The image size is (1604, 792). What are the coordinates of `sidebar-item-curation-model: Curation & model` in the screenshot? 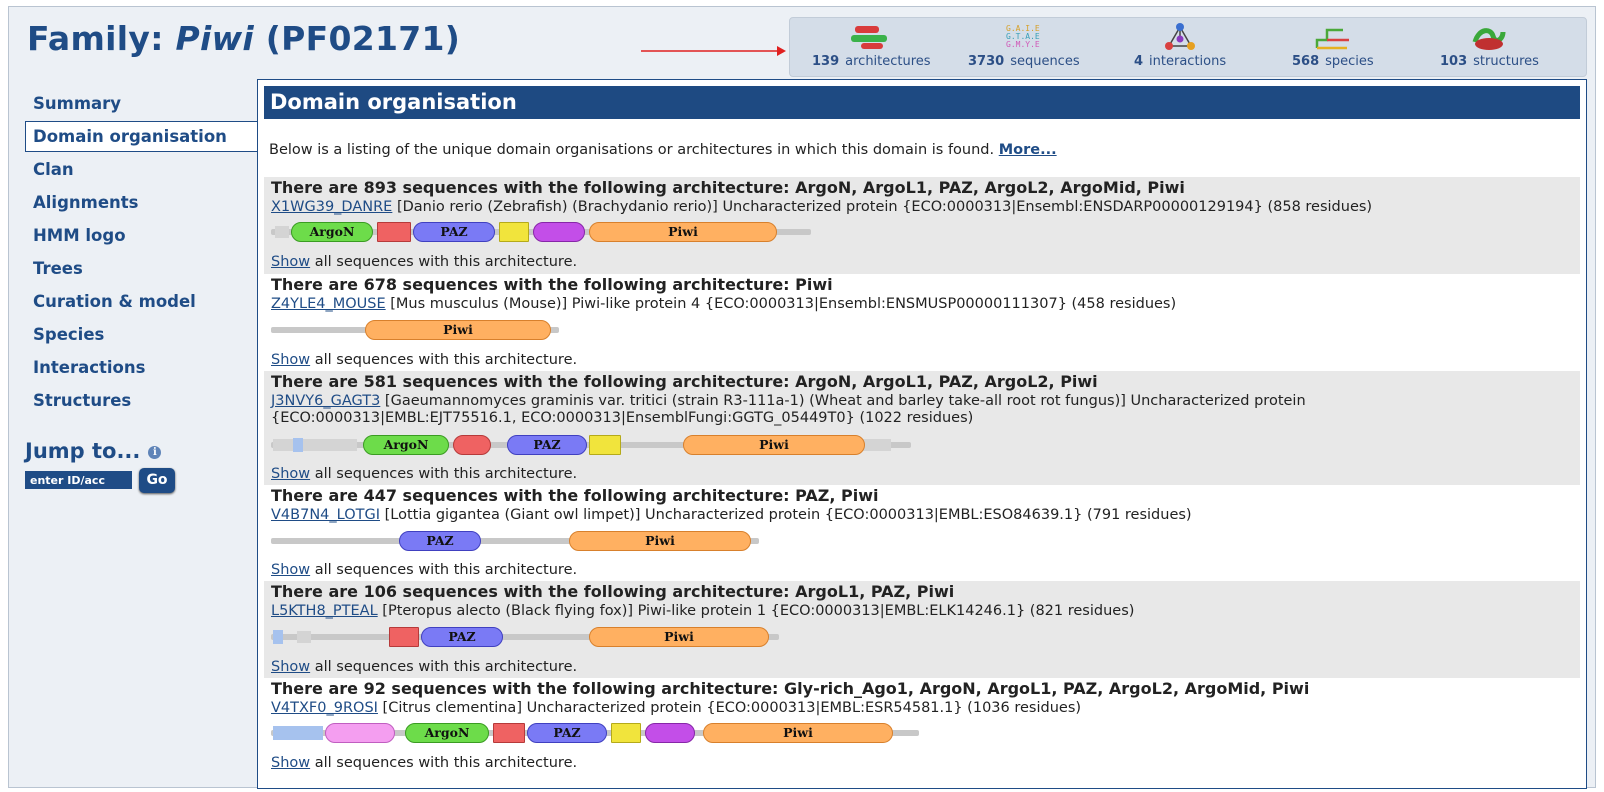 It's located at (147, 301).